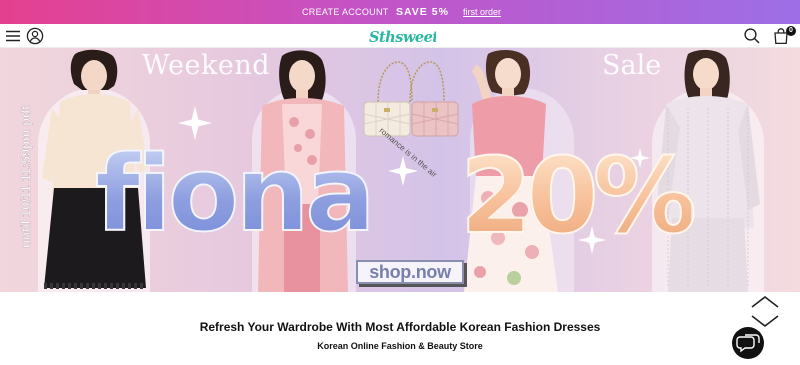  I want to click on scroll-up-chevron-icon, so click(765, 302).